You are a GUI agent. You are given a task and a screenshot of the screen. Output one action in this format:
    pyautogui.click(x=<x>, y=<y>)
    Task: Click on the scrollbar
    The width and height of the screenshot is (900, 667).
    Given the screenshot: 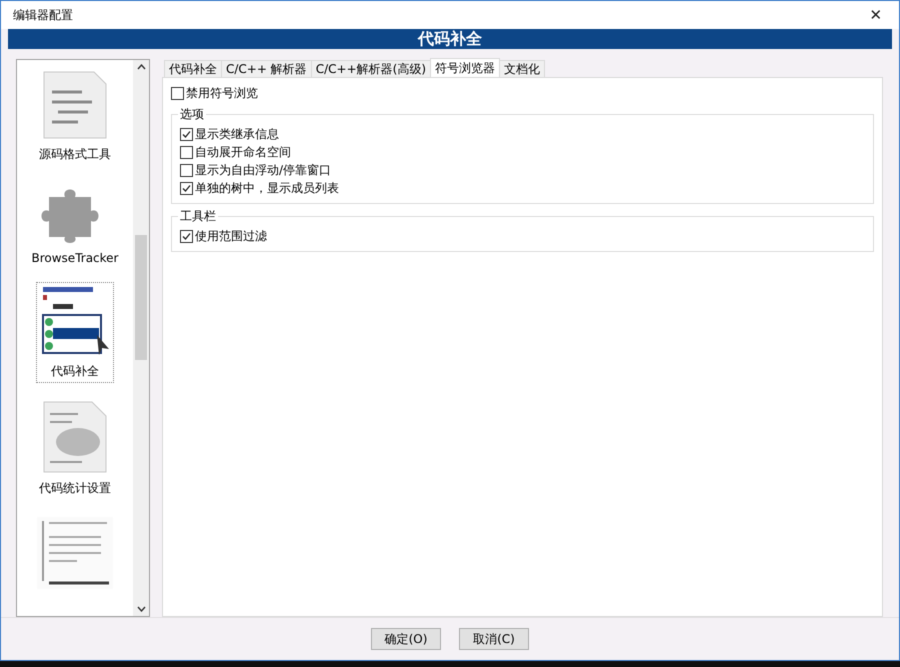 What is the action you would take?
    pyautogui.click(x=141, y=338)
    